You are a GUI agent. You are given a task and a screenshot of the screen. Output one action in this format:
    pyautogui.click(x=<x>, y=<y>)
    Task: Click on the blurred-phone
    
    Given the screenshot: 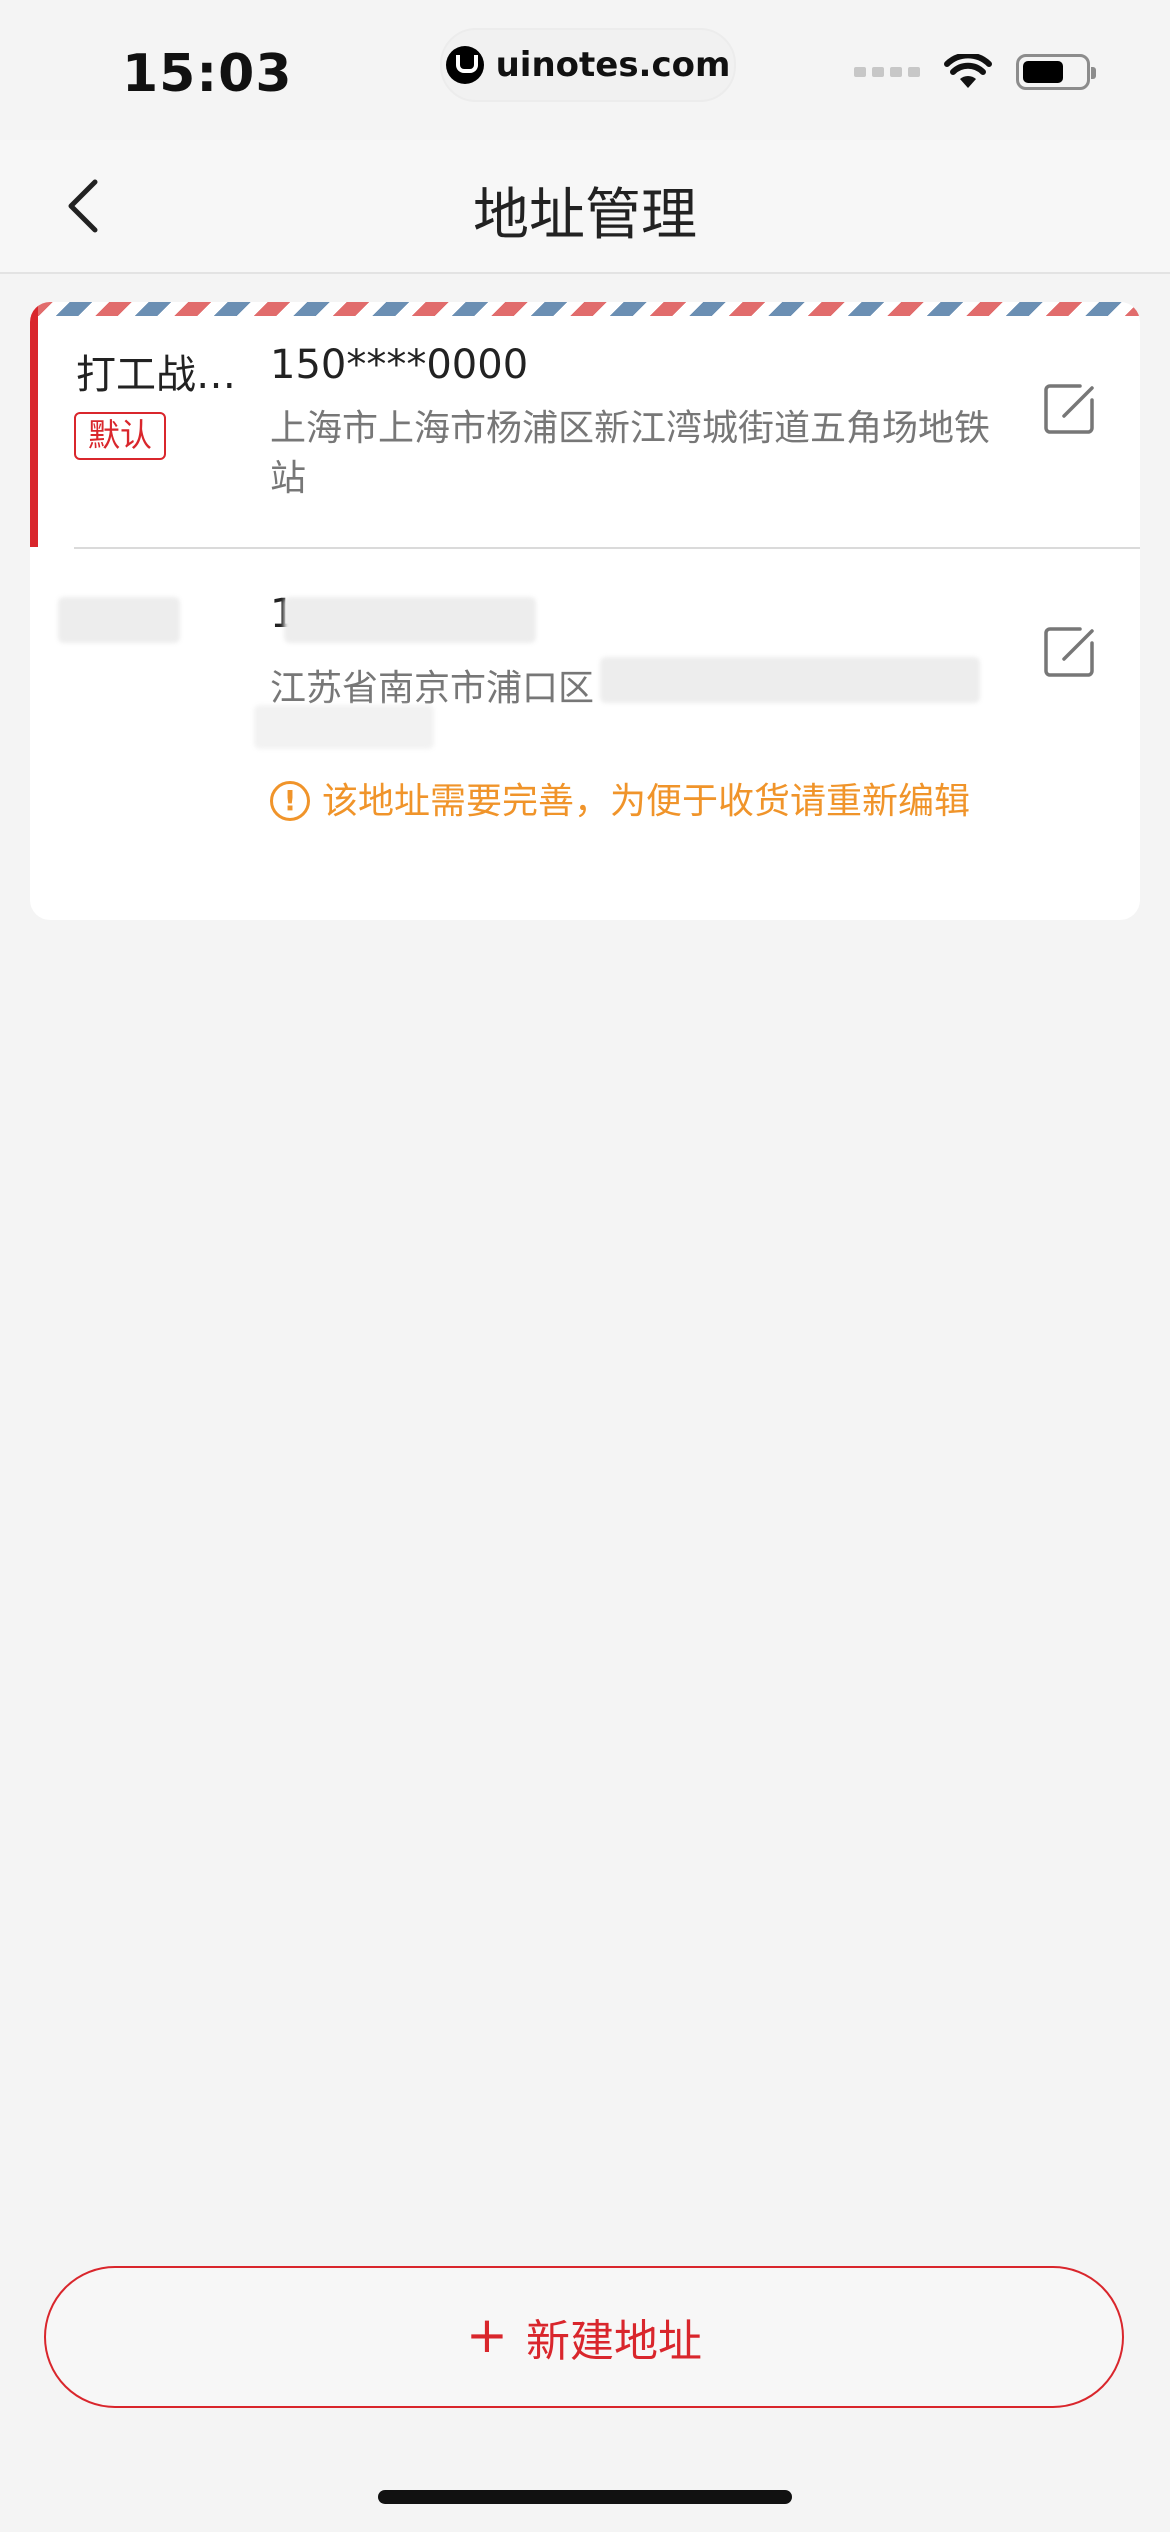 What is the action you would take?
    pyautogui.click(x=410, y=620)
    